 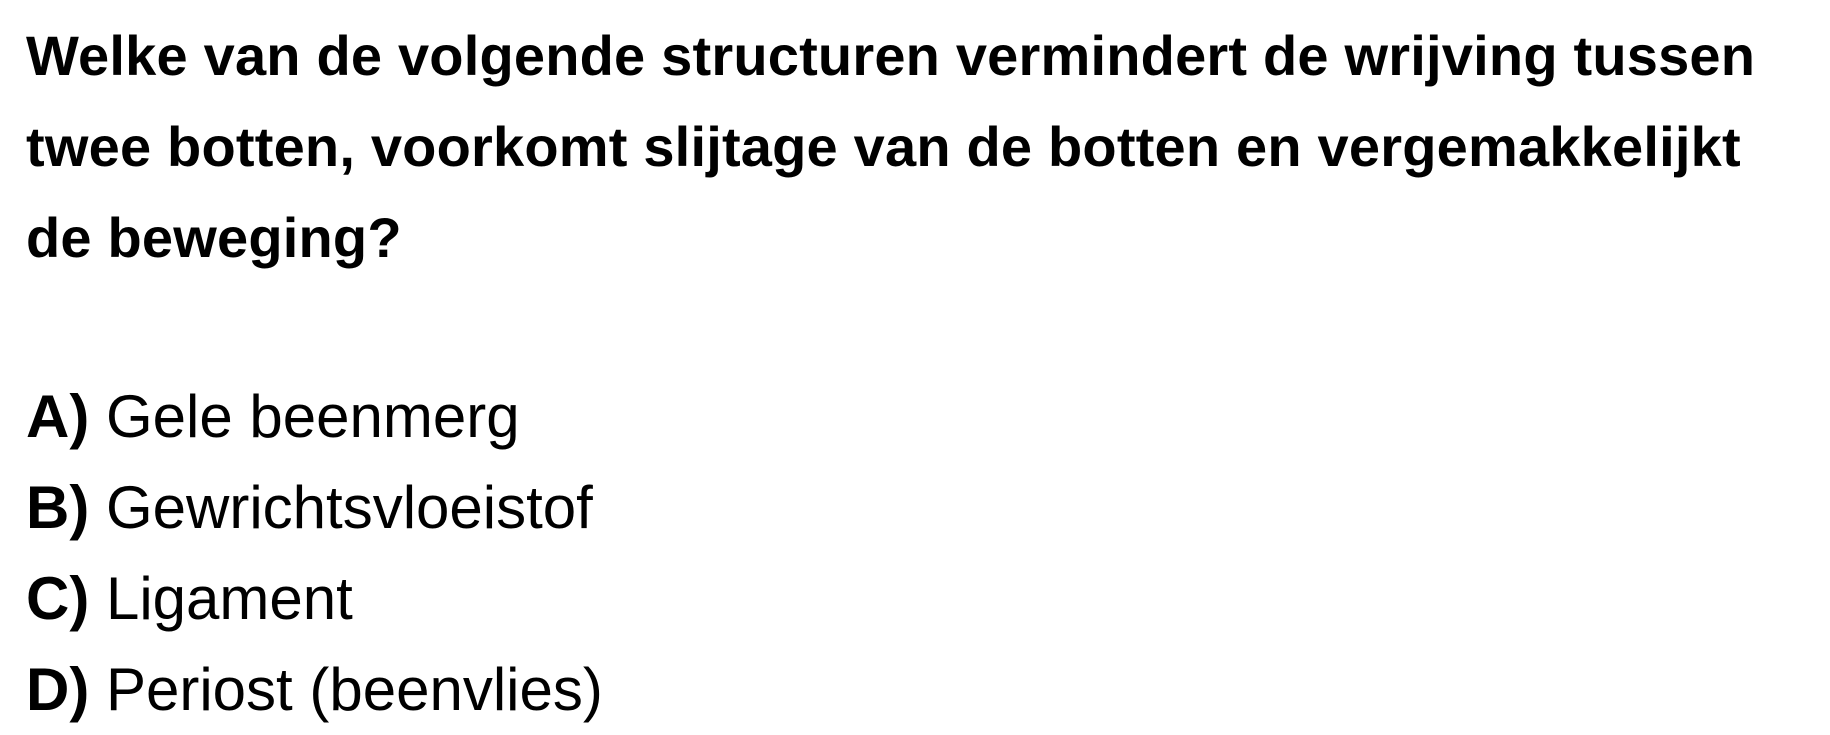 What do you see at coordinates (229, 598) in the screenshot?
I see `option-text: Ligament` at bounding box center [229, 598].